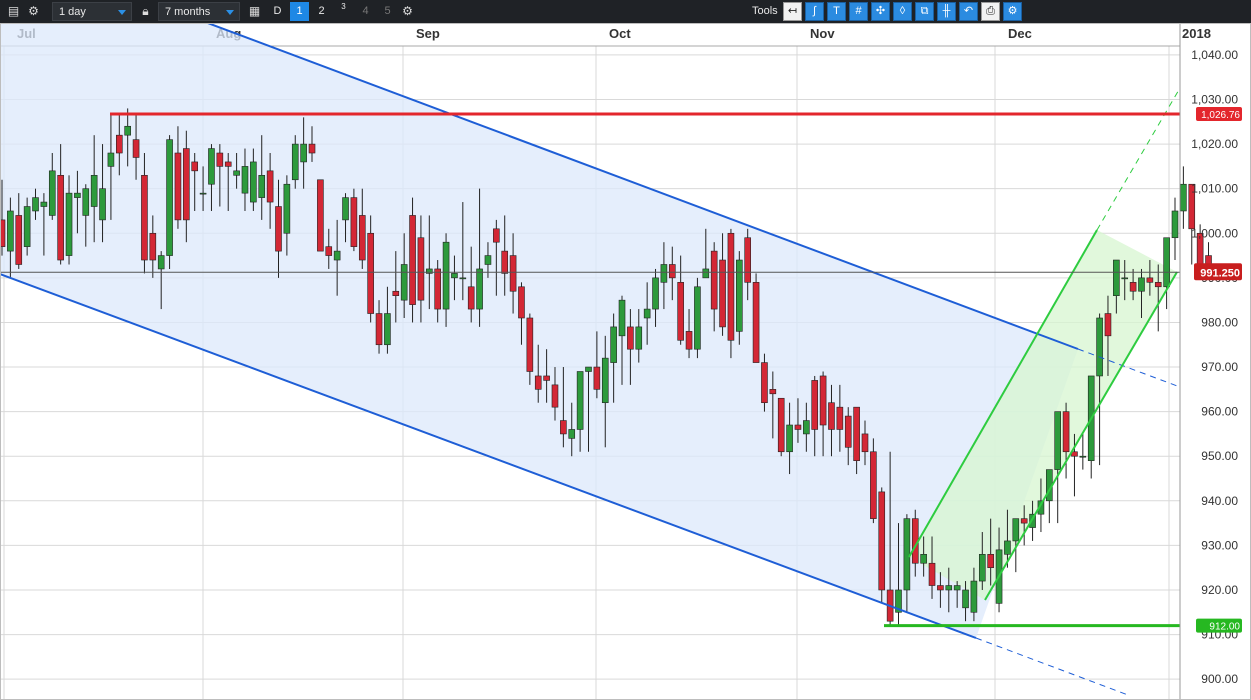 The image size is (1251, 700). I want to click on chart-count-5: 5, so click(387, 11).